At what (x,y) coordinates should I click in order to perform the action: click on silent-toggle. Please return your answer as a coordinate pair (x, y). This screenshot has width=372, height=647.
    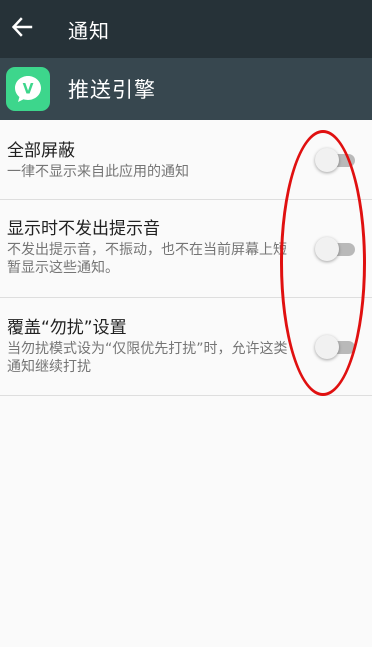
    Looking at the image, I should click on (336, 249).